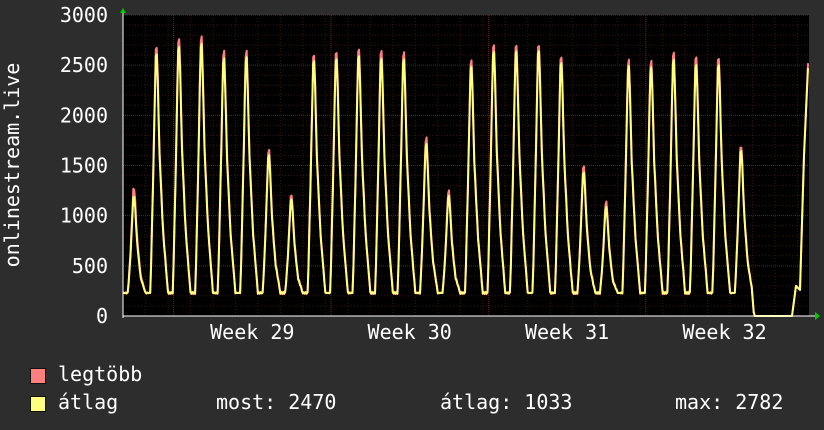 The width and height of the screenshot is (824, 430). What do you see at coordinates (425, 402) in the screenshot?
I see `legend-item-avg: átlag most: 2470 átlag: 1033 max: 2782` at bounding box center [425, 402].